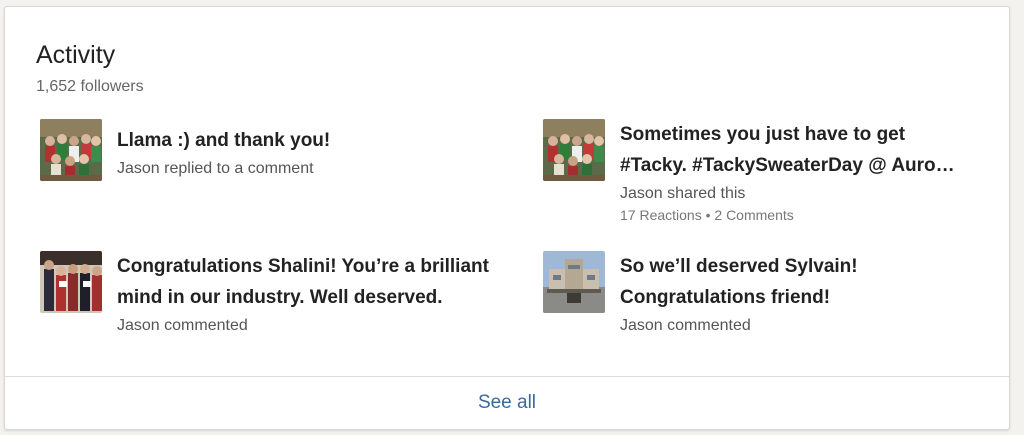 This screenshot has width=1024, height=435. What do you see at coordinates (574, 282) in the screenshot?
I see `building-photo-icon` at bounding box center [574, 282].